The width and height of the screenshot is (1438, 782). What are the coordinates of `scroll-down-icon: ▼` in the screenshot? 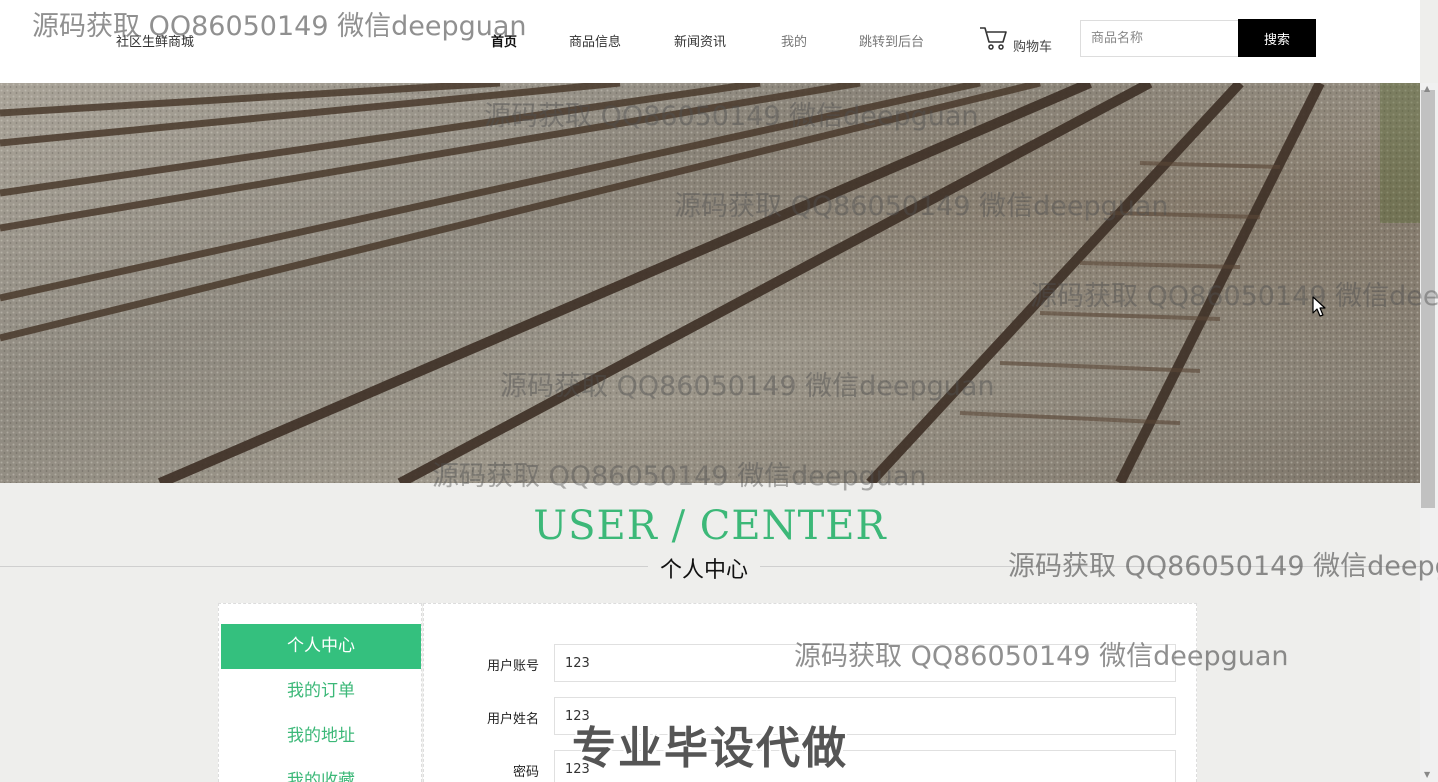 It's located at (1427, 774).